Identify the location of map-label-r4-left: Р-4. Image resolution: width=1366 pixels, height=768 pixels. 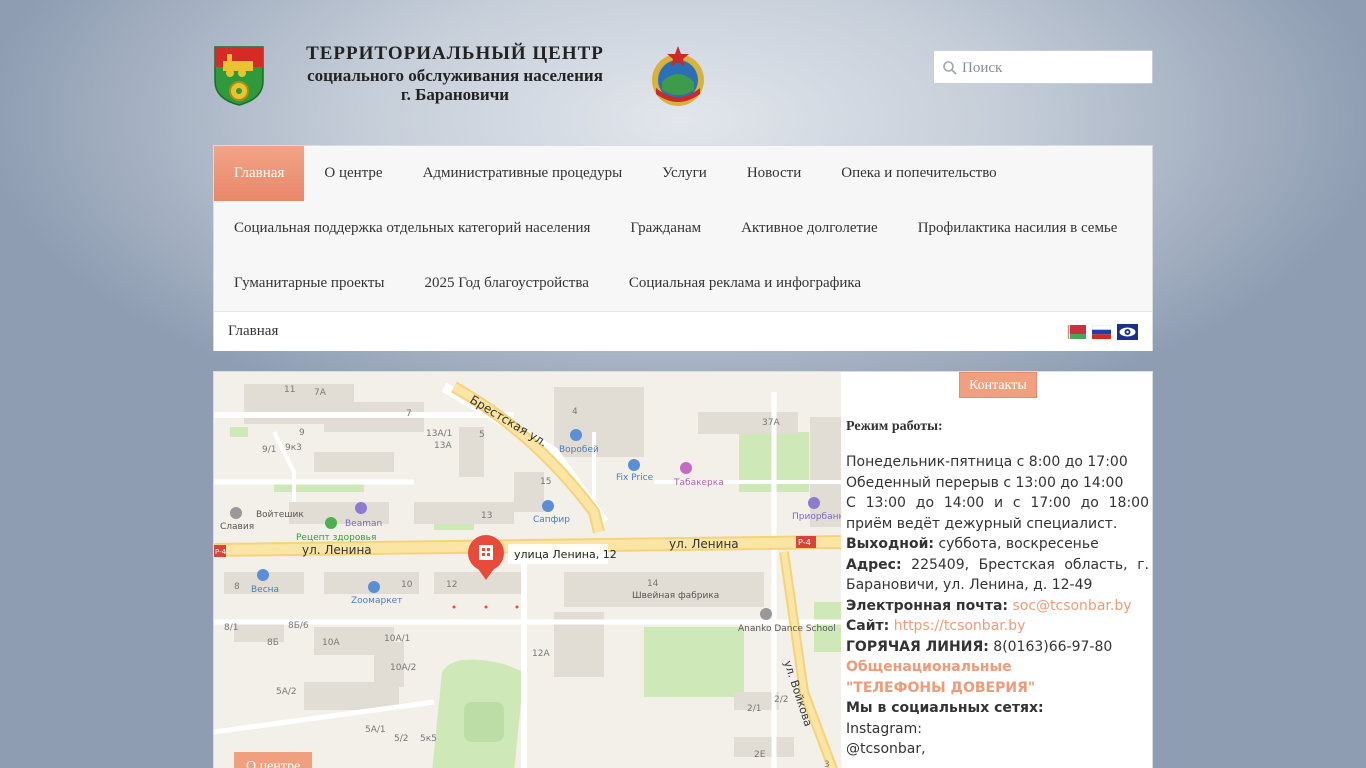
(221, 552).